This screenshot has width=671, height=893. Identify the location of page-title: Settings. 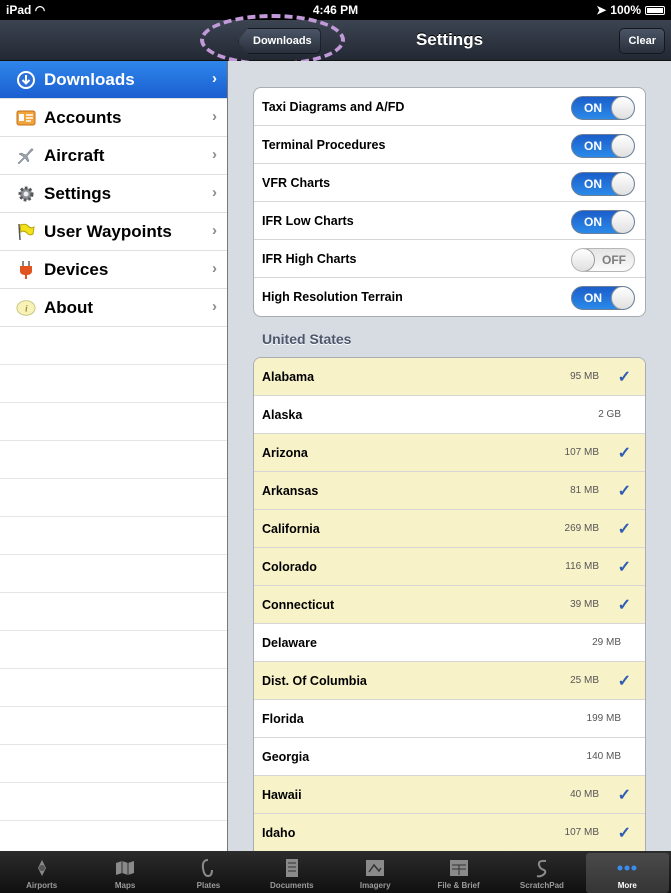
(449, 39).